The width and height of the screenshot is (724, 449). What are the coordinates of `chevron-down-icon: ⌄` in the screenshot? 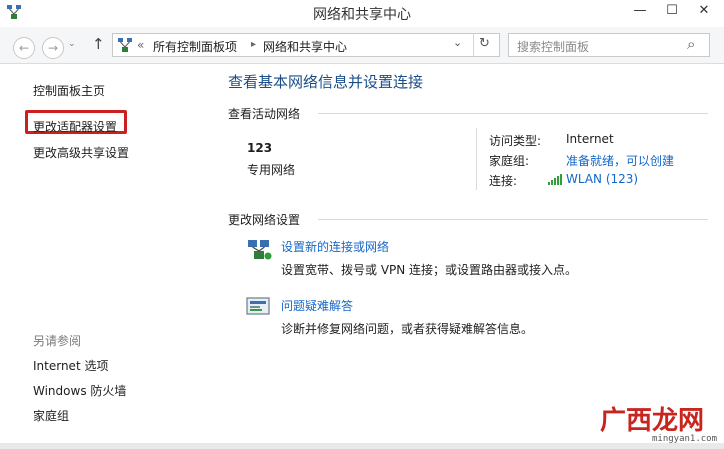 It's located at (72, 44).